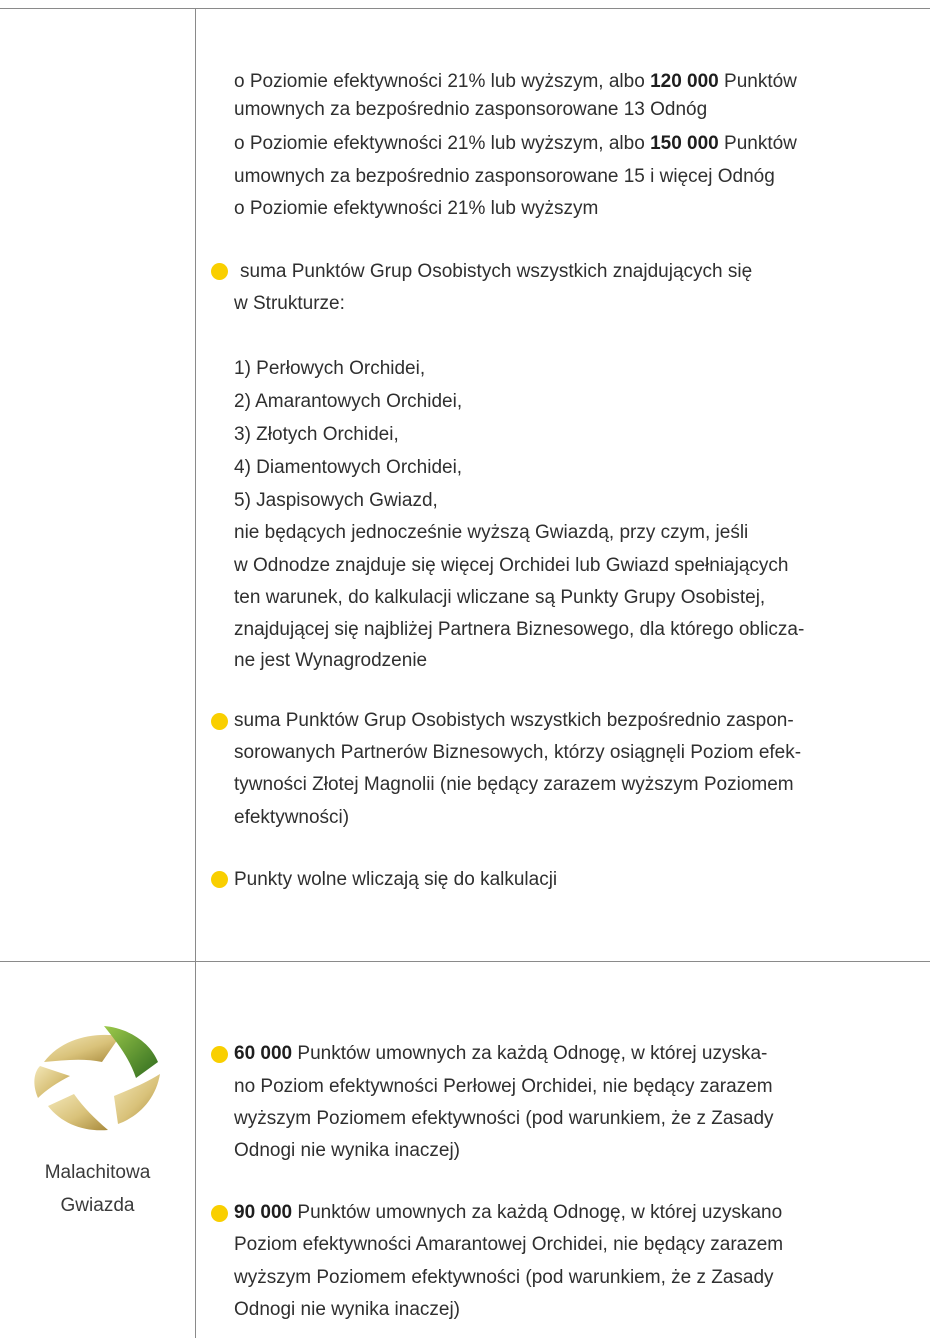 The width and height of the screenshot is (930, 1338). I want to click on structure-item-2: 2) Amarantowych Orchidei,, so click(348, 401).